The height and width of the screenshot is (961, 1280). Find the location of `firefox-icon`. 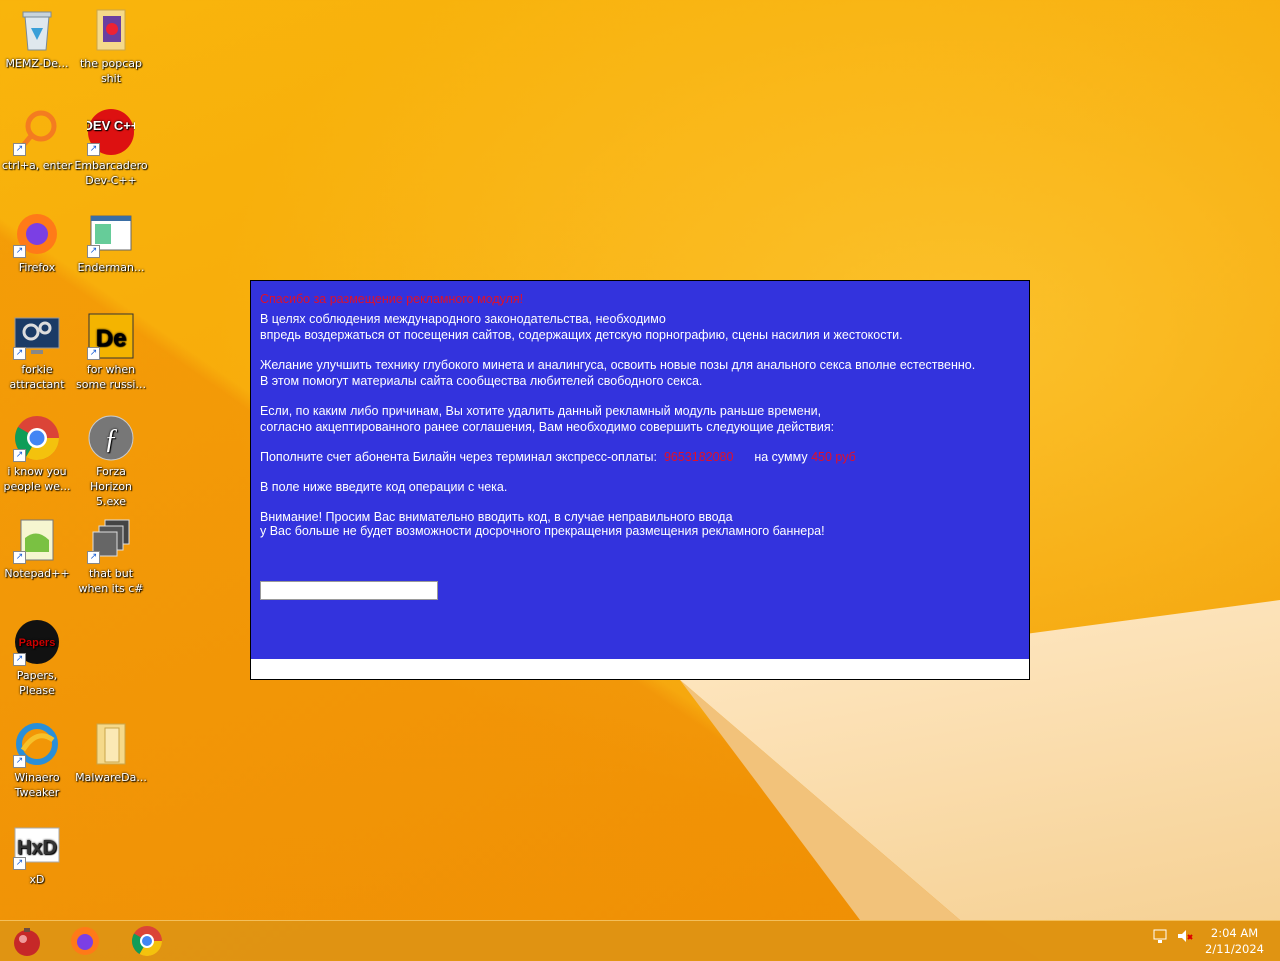

firefox-icon is located at coordinates (85, 941).